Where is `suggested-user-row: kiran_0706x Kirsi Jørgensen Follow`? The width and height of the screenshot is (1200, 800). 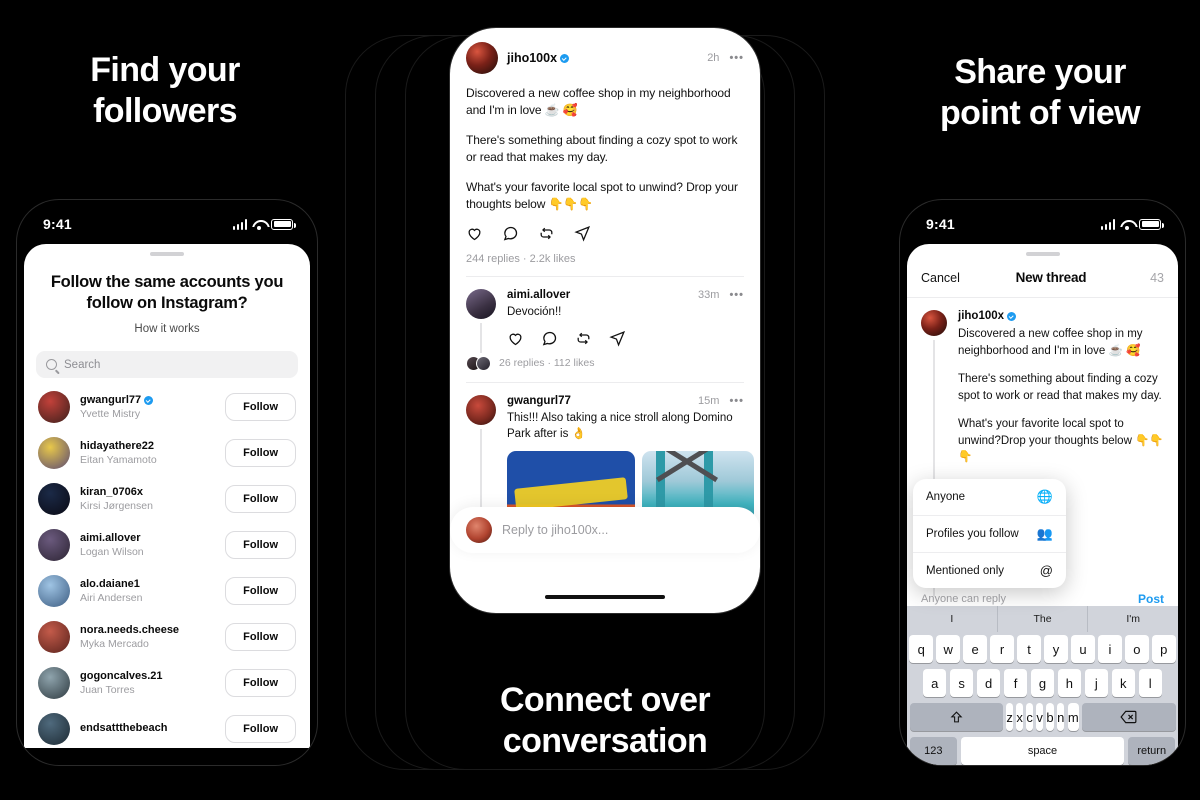 suggested-user-row: kiran_0706x Kirsi Jørgensen Follow is located at coordinates (167, 499).